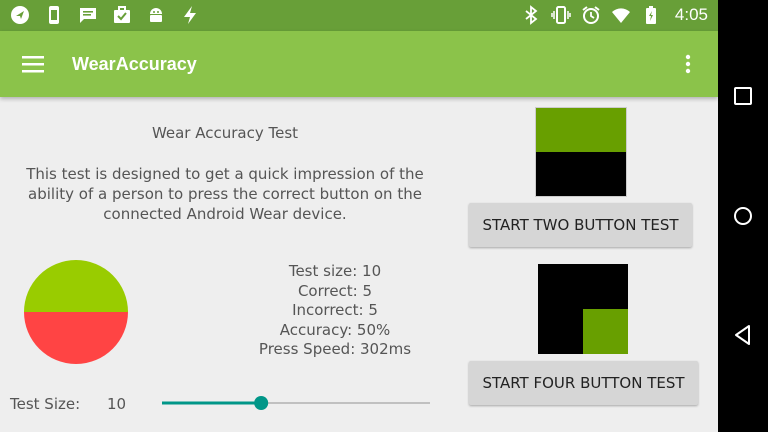 This screenshot has width=768, height=432. I want to click on navigation-icon, so click(20, 15).